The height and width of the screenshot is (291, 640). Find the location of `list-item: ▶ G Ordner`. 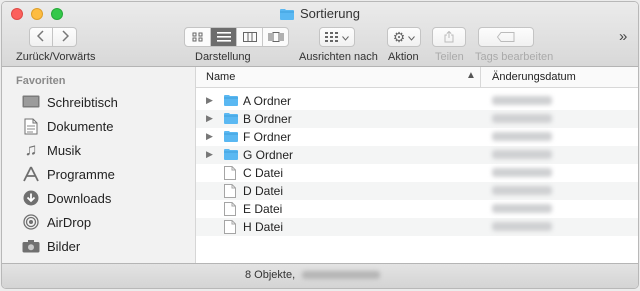

list-item: ▶ G Ordner is located at coordinates (417, 155).